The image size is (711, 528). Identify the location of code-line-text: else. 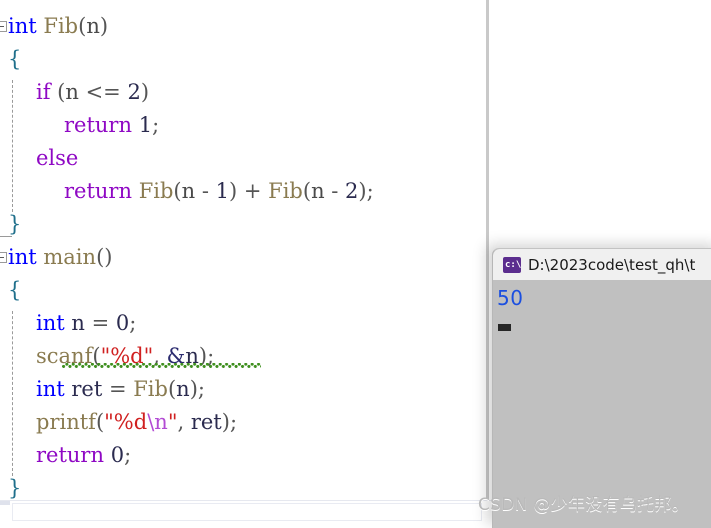
(57, 158).